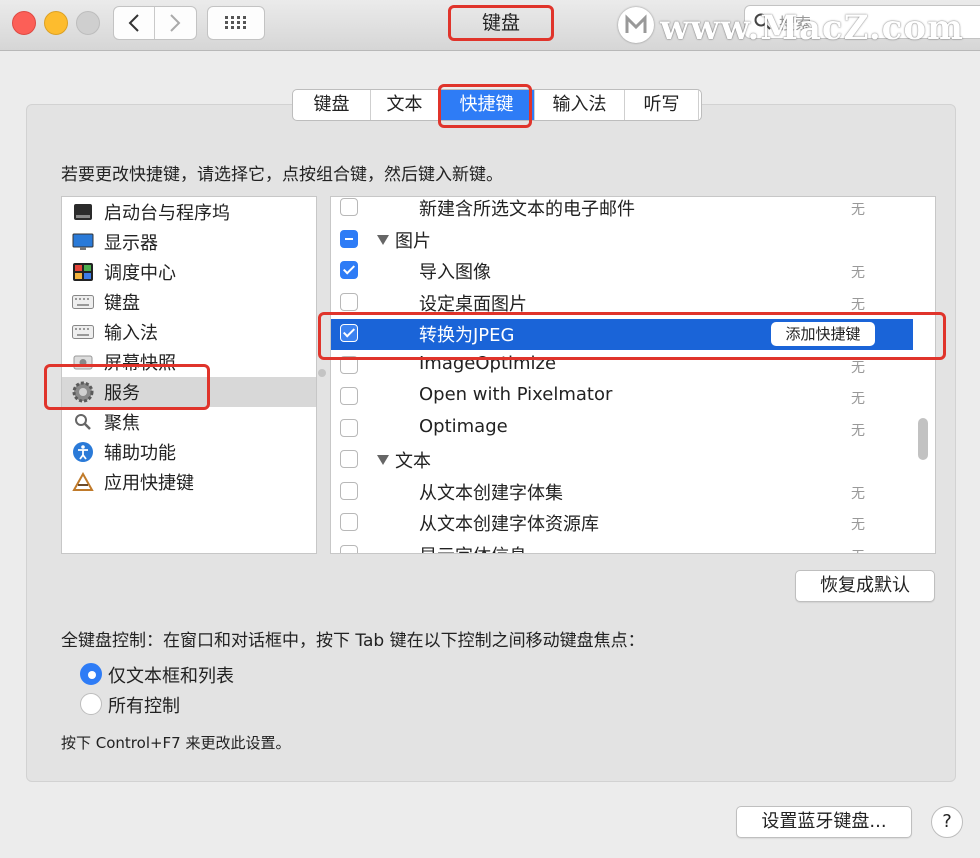 The height and width of the screenshot is (858, 980). What do you see at coordinates (413, 461) in the screenshot?
I see `service-label: 文本` at bounding box center [413, 461].